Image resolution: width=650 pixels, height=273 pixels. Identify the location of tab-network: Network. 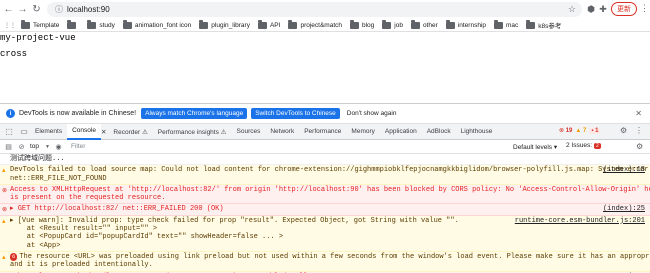
(282, 132).